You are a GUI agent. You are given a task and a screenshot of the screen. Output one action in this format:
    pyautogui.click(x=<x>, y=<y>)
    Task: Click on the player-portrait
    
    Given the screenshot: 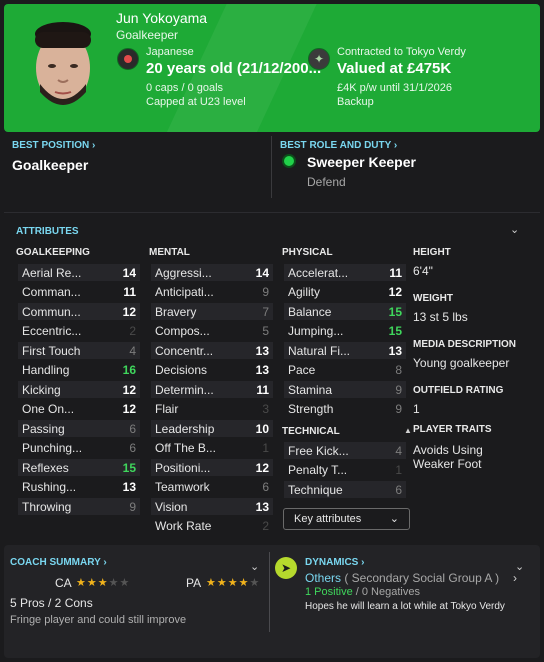 What is the action you would take?
    pyautogui.click(x=63, y=63)
    